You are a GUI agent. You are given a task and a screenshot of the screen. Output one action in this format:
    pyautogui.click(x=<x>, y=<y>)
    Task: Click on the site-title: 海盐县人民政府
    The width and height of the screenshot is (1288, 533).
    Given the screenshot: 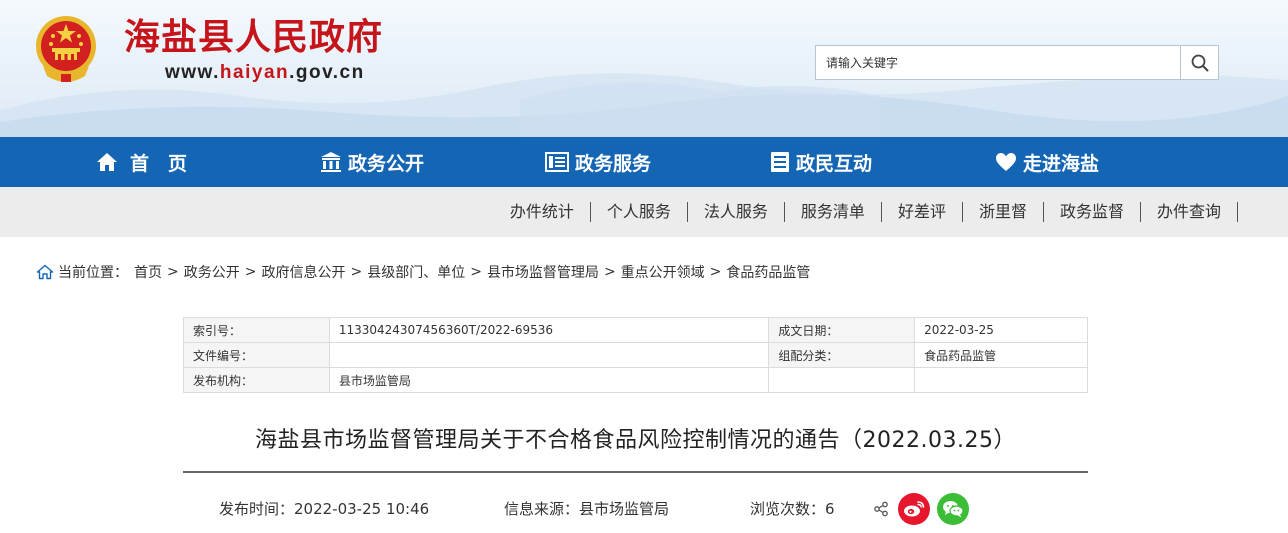 What is the action you would take?
    pyautogui.click(x=254, y=37)
    